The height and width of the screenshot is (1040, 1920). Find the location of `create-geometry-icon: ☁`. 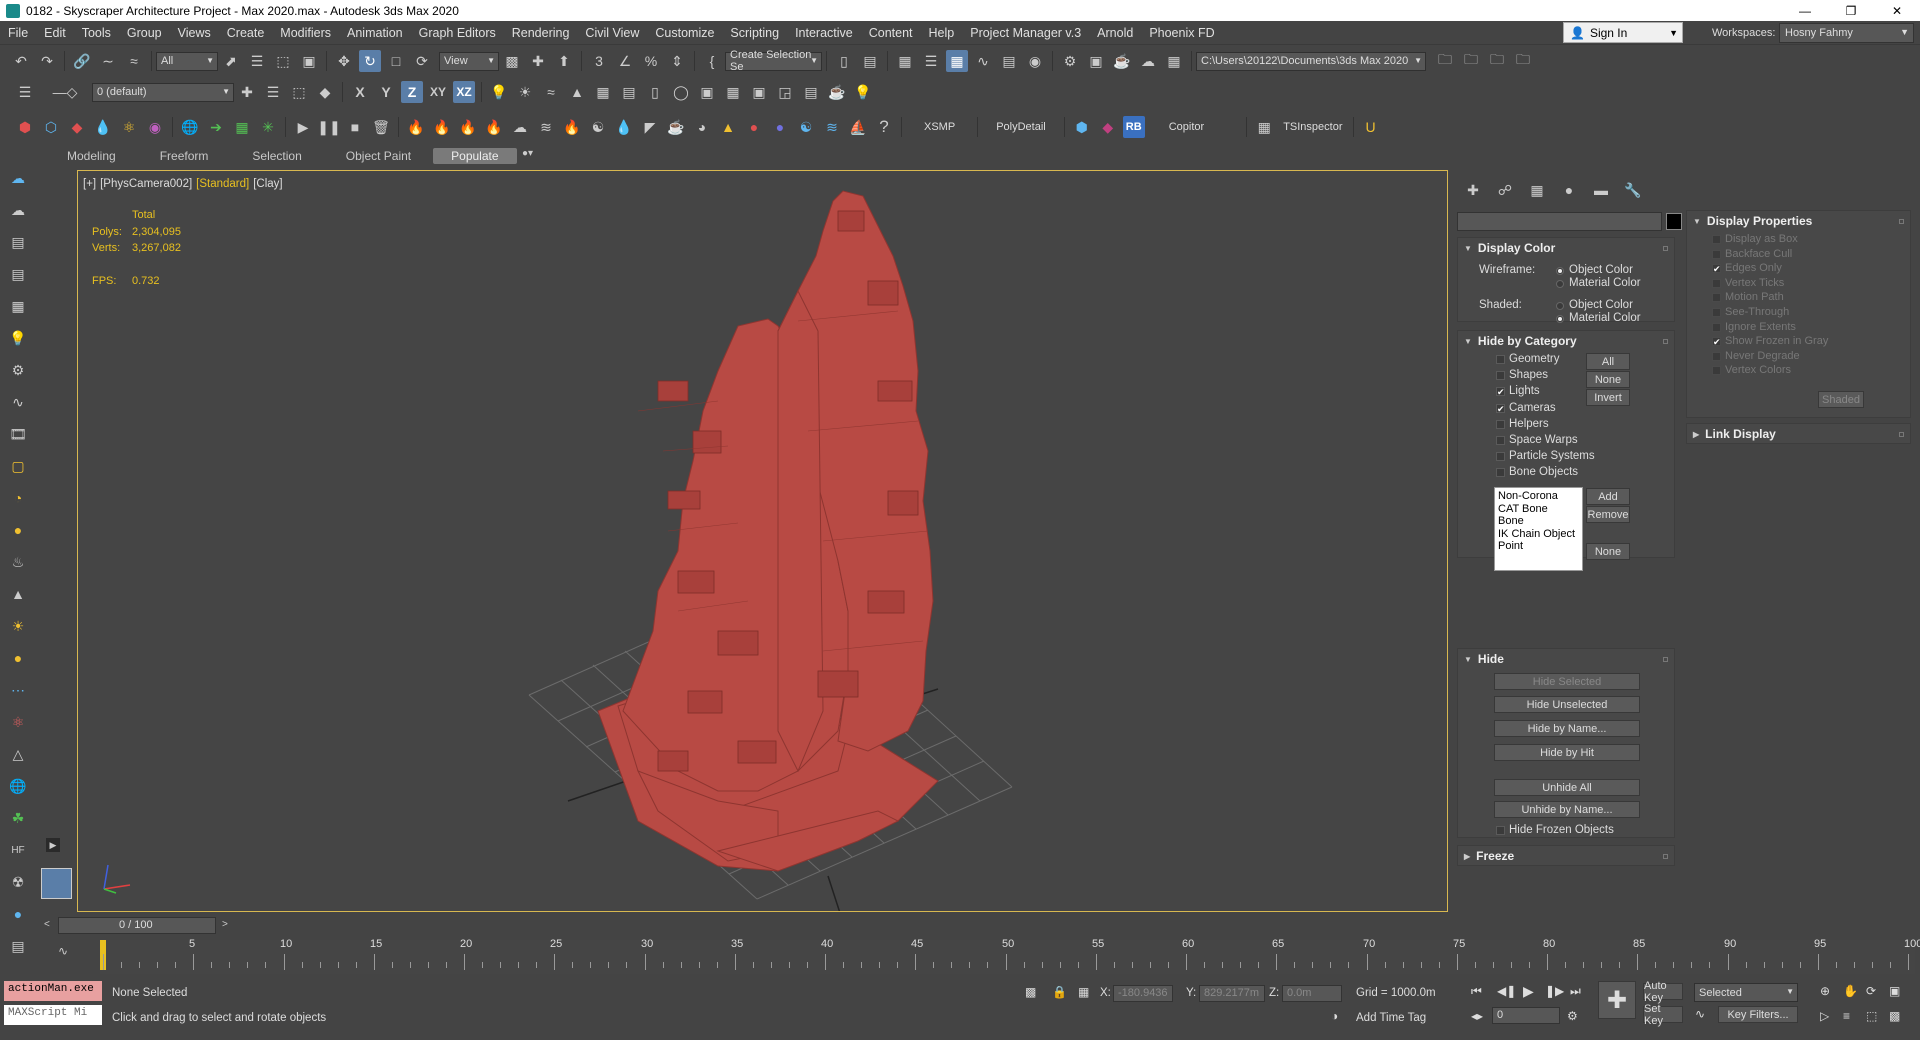

create-geometry-icon: ☁ is located at coordinates (18, 178).